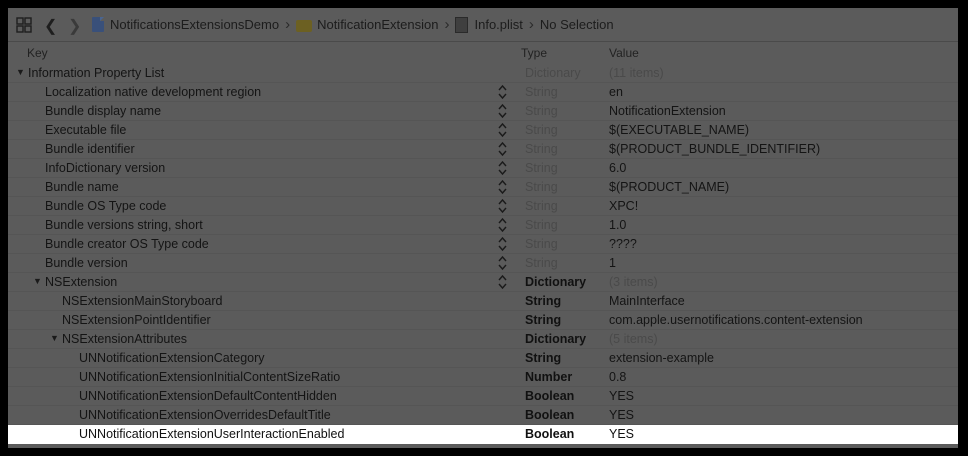 The height and width of the screenshot is (456, 968). I want to click on table-row: Bundle version String 1, so click(483, 263).